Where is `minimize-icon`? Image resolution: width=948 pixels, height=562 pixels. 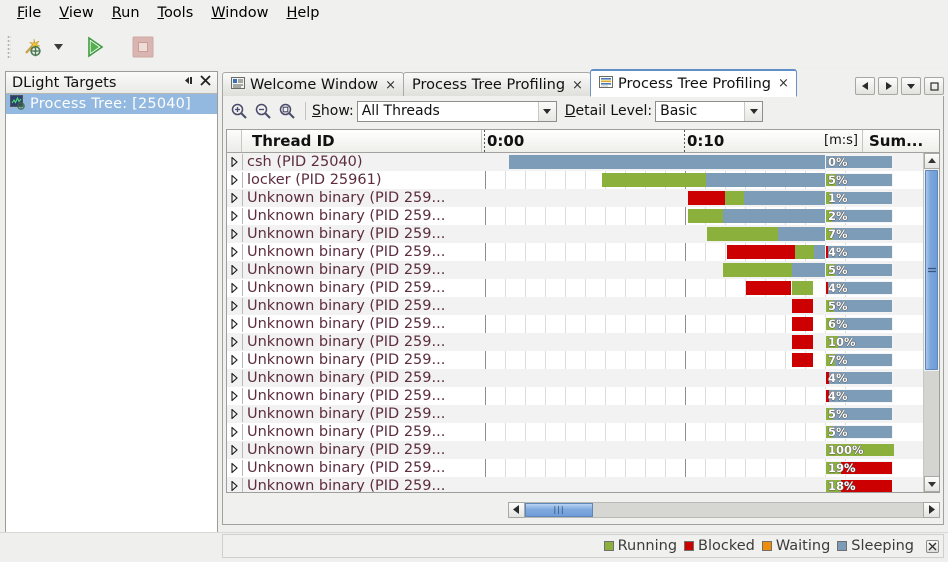
minimize-icon is located at coordinates (189, 82).